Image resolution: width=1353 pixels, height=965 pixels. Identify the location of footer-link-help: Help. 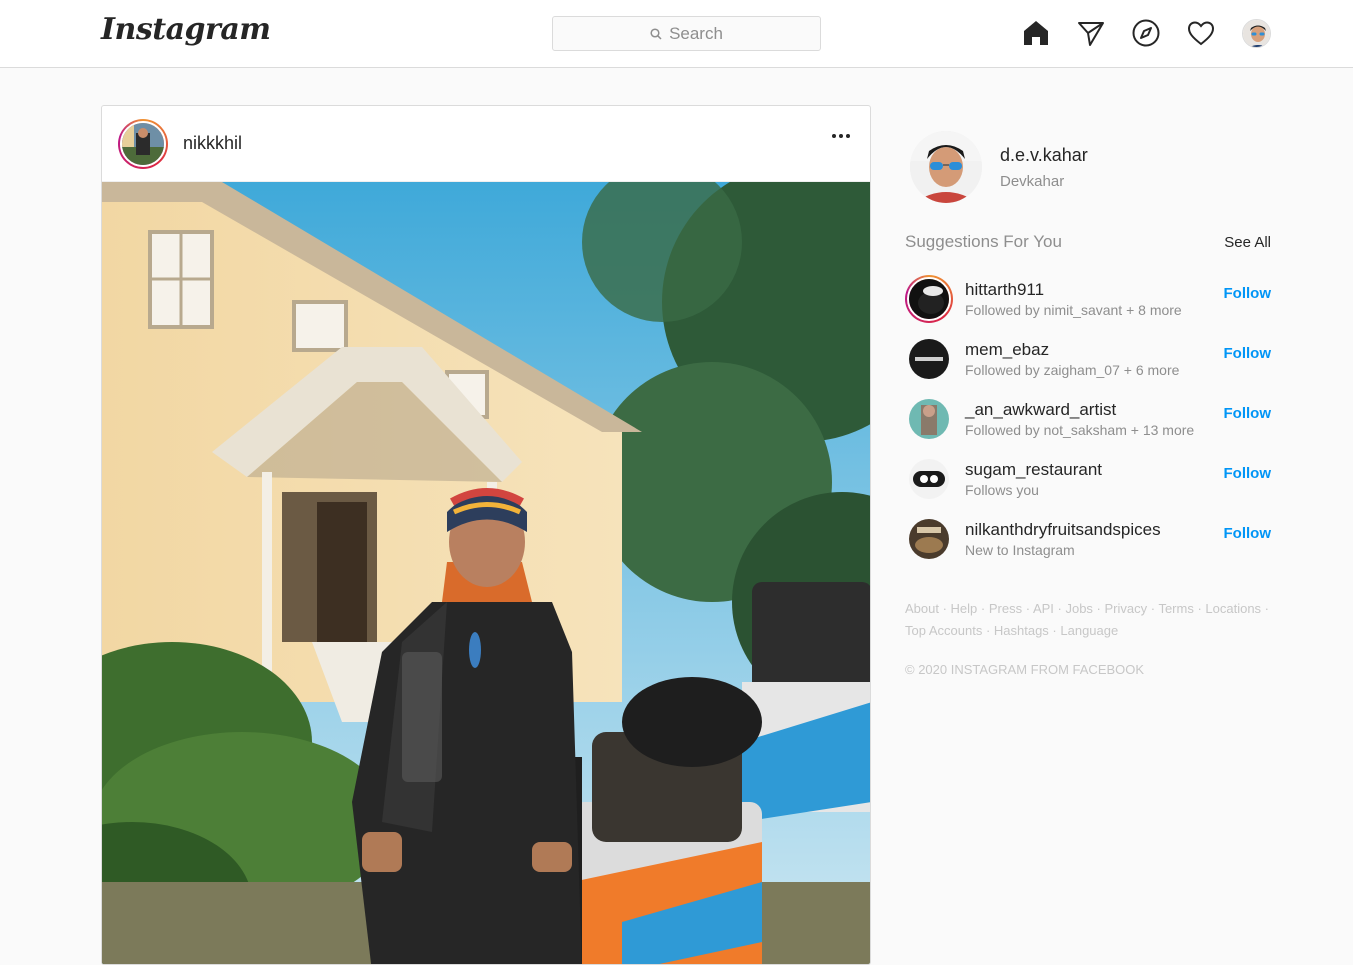
(964, 608).